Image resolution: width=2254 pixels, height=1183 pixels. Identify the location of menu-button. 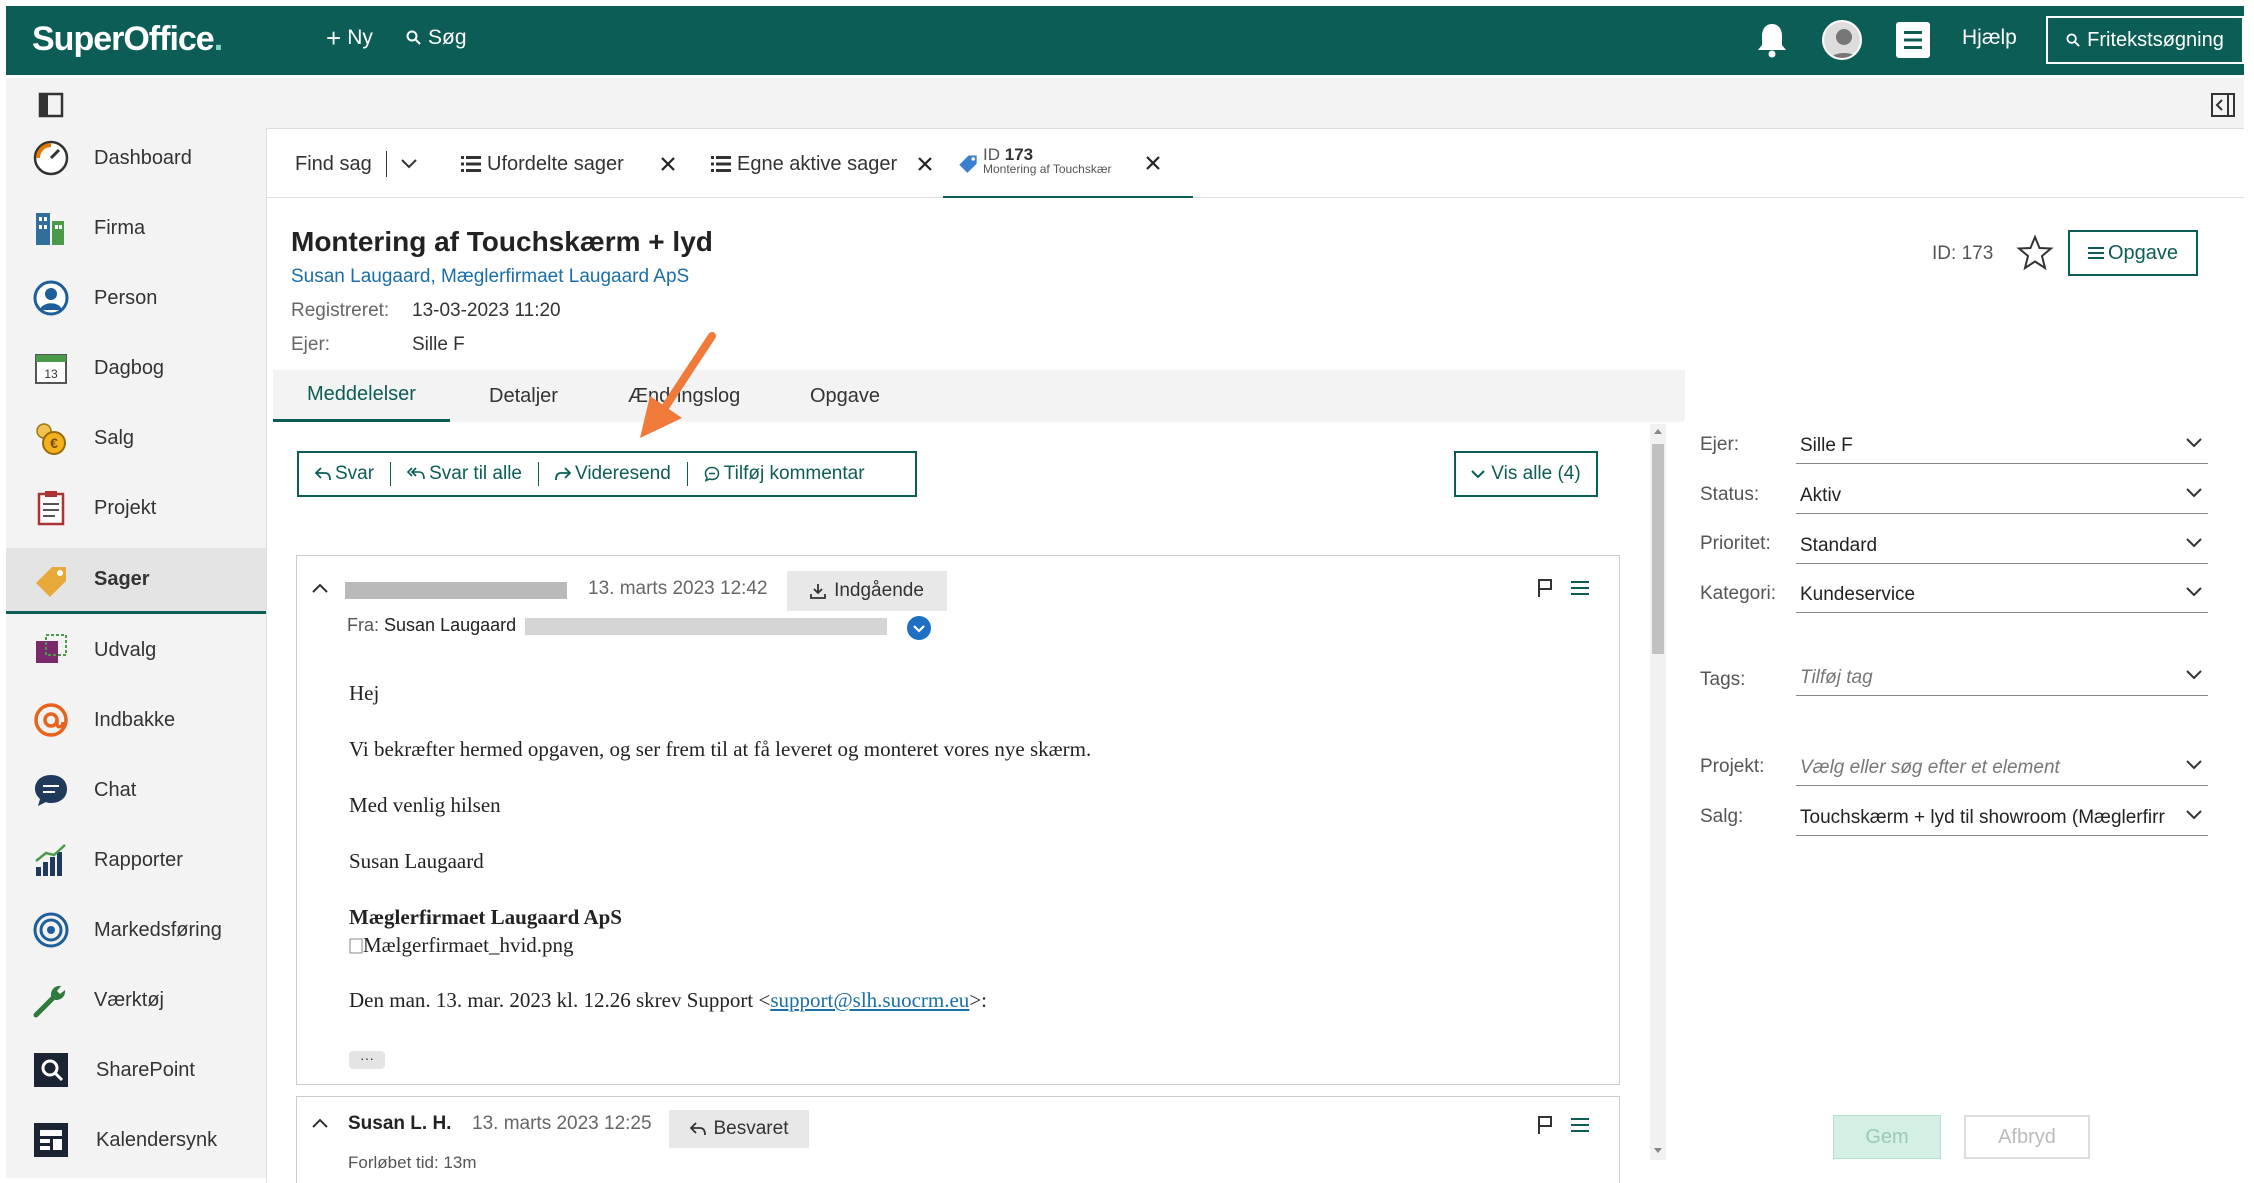
(1913, 40).